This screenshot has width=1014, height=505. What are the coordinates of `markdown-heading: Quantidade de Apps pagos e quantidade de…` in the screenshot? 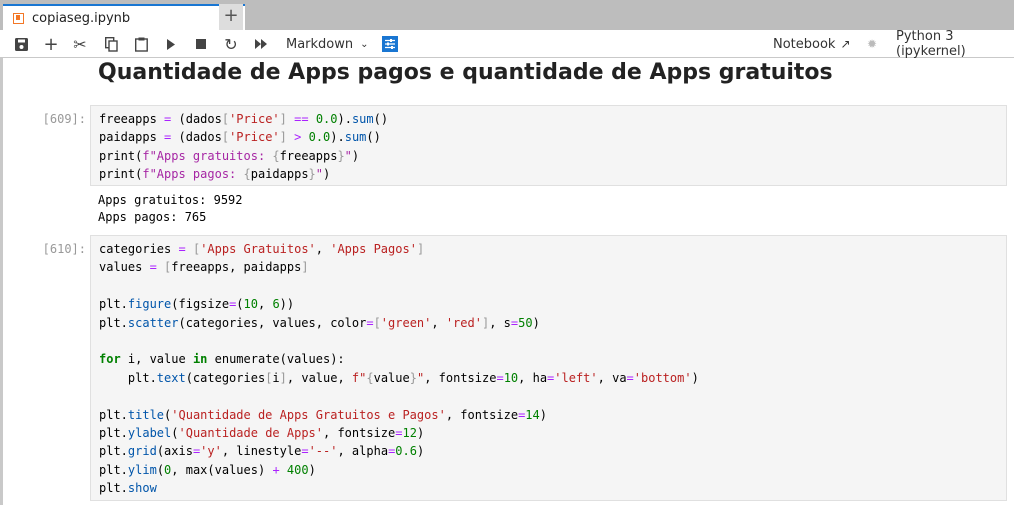 It's located at (465, 72).